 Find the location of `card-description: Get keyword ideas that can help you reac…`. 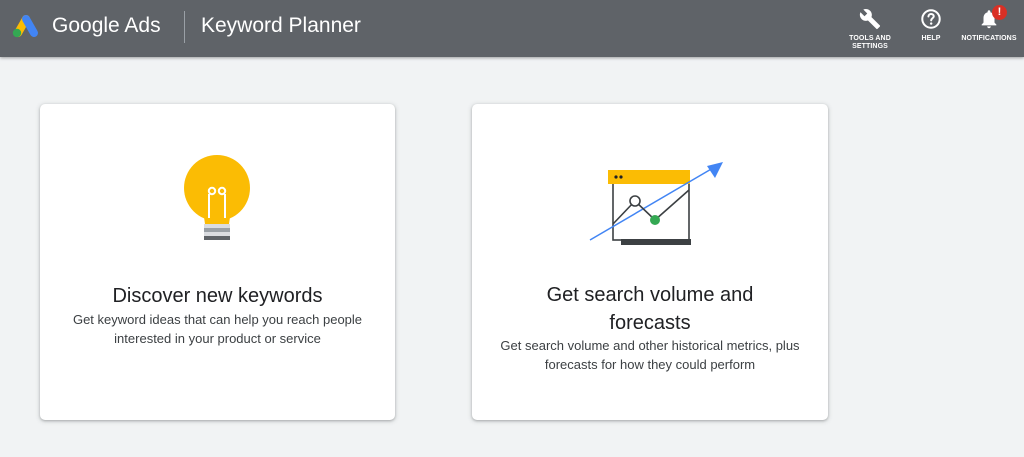

card-description: Get keyword ideas that can help you reac… is located at coordinates (217, 329).